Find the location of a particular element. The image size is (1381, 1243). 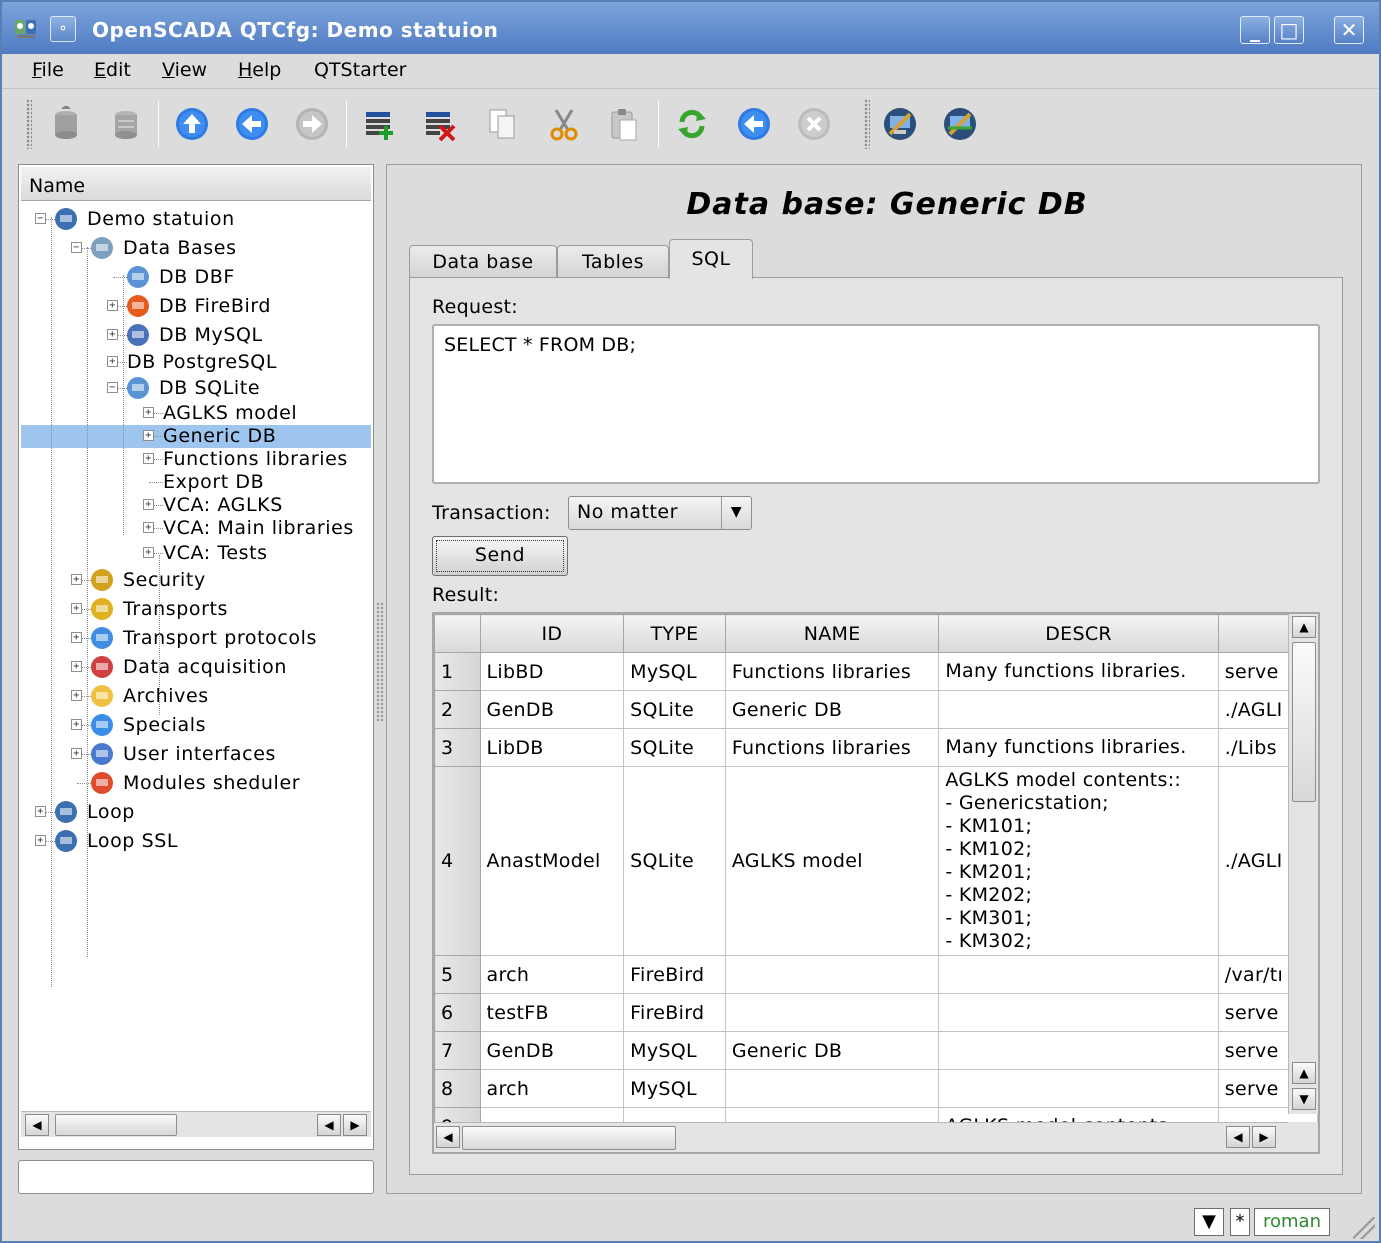

column-header-name: NAME is located at coordinates (832, 633).